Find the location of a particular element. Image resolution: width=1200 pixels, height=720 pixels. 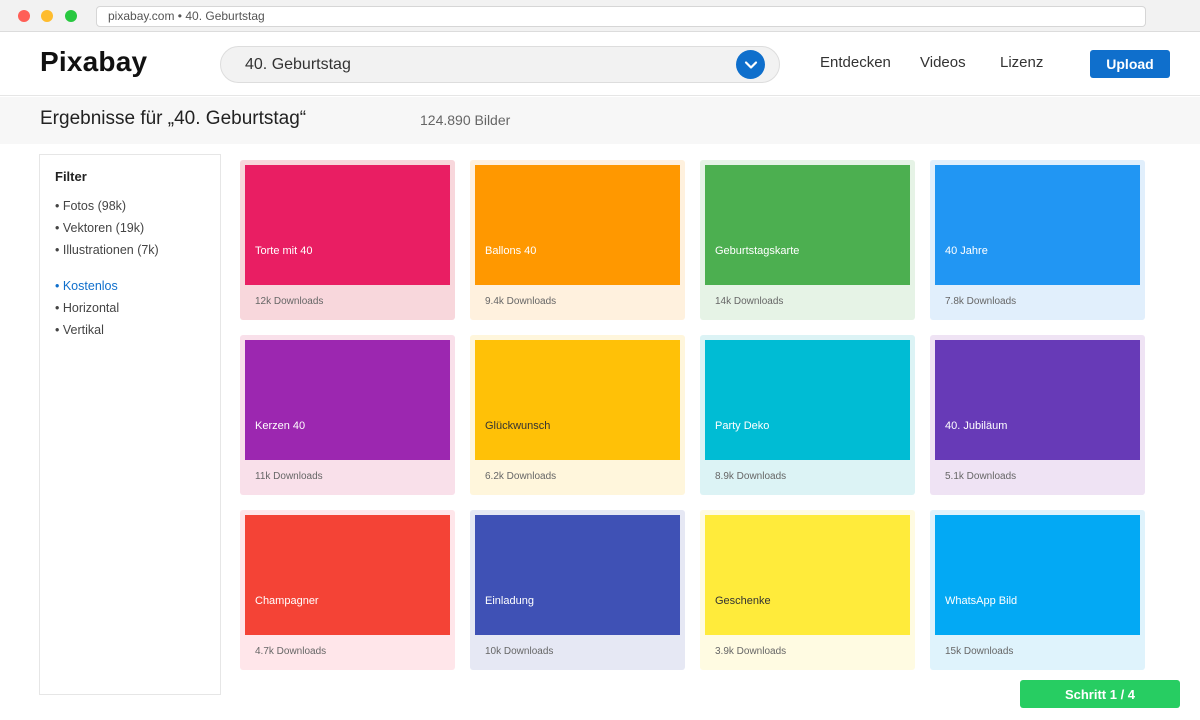

upload-button: Upload is located at coordinates (1130, 64).